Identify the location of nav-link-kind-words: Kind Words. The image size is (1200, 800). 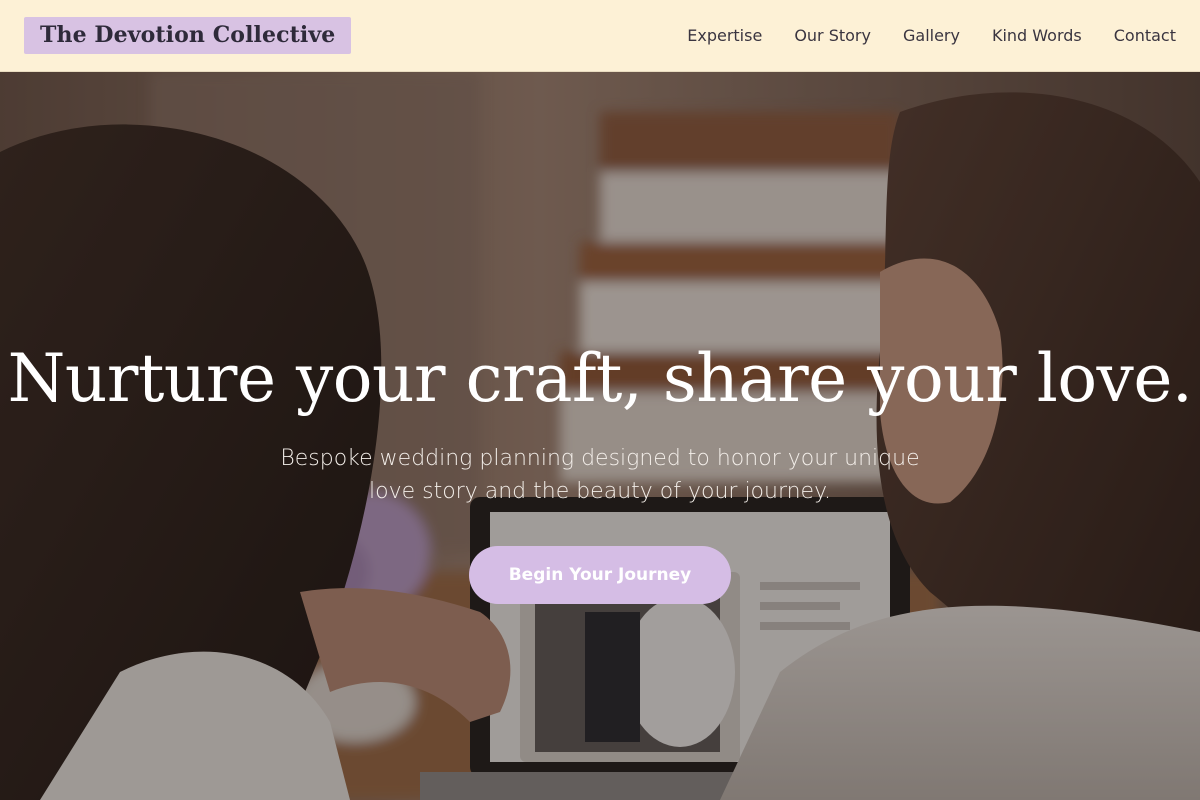
(1037, 35).